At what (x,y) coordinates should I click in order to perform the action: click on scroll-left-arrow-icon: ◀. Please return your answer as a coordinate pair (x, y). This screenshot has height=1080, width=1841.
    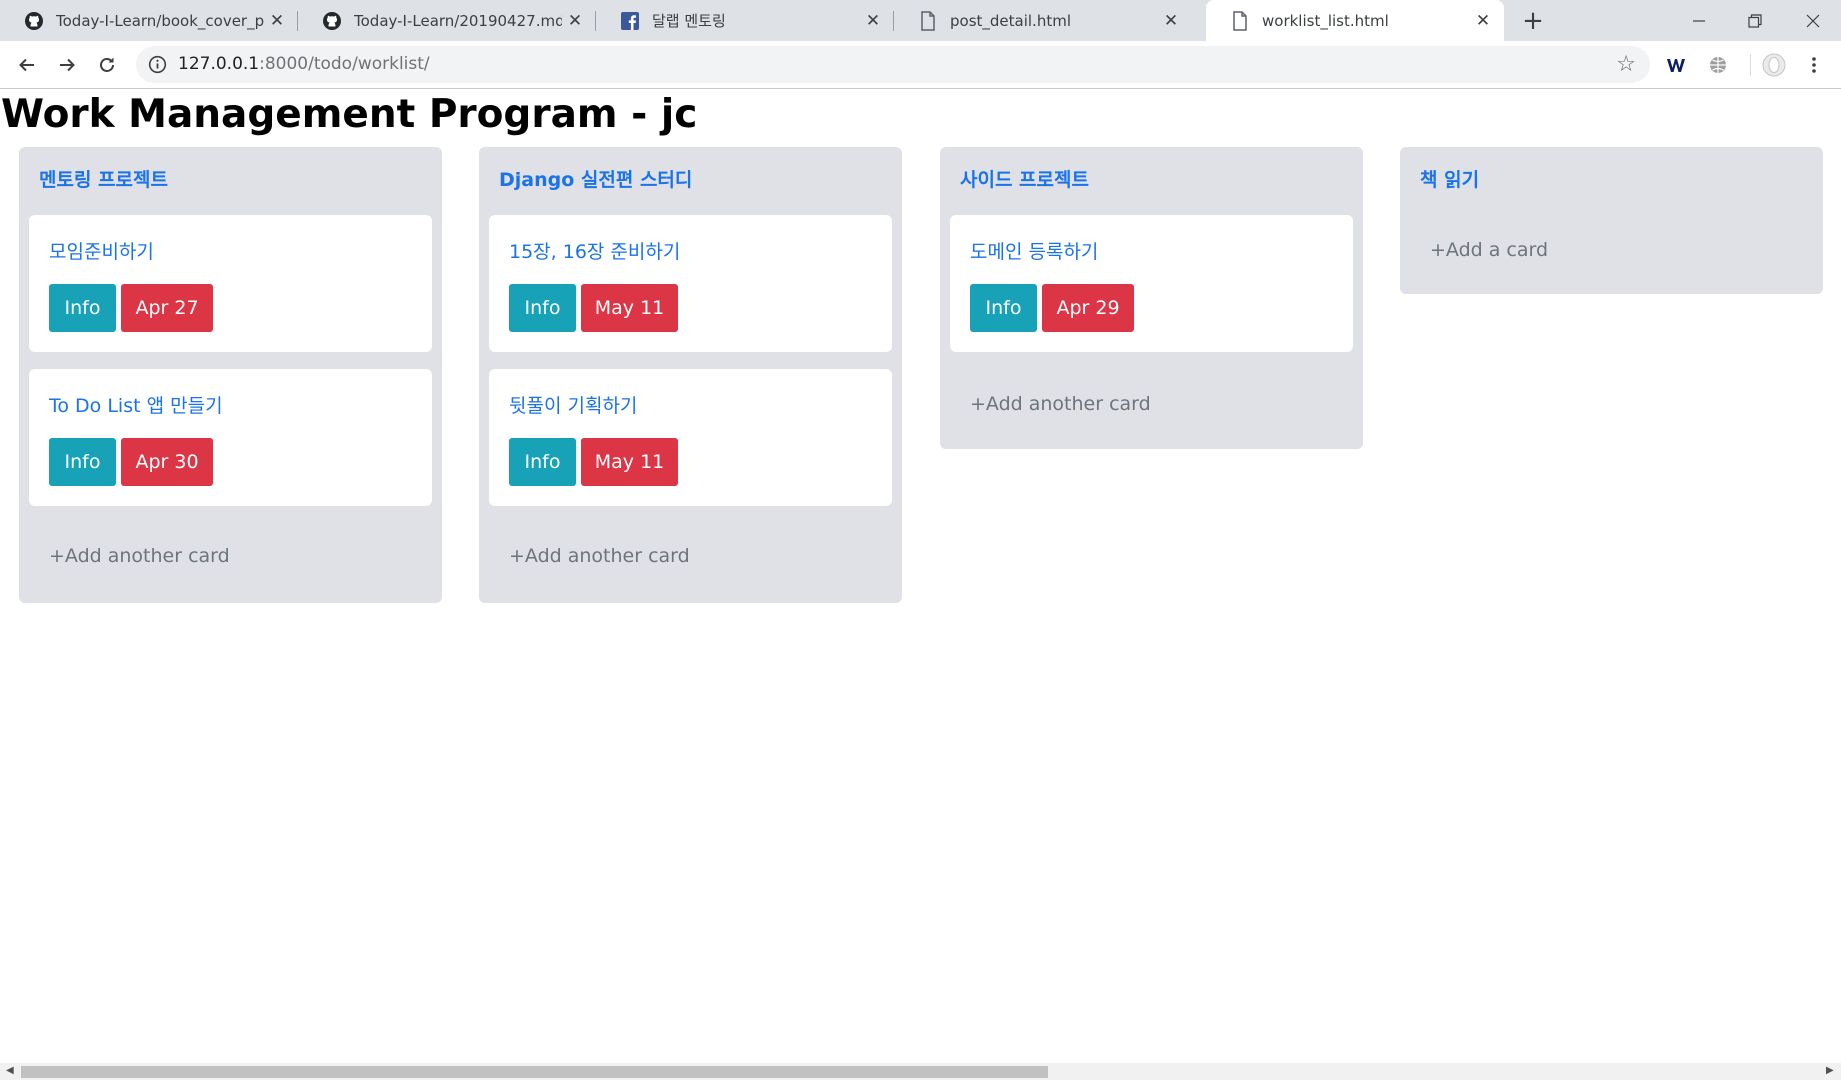
    Looking at the image, I should click on (10, 1070).